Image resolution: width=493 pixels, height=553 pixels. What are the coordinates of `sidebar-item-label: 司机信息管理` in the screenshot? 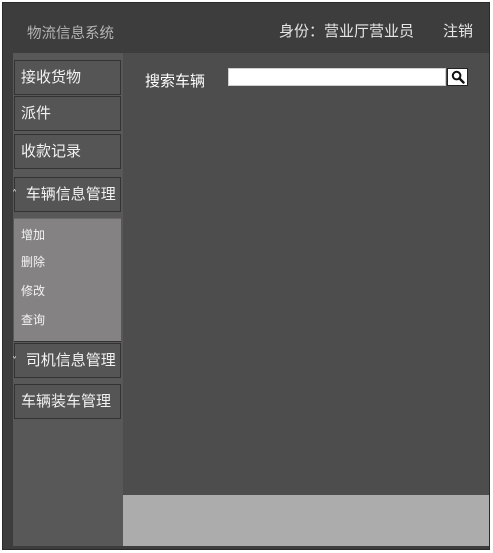 It's located at (70, 360).